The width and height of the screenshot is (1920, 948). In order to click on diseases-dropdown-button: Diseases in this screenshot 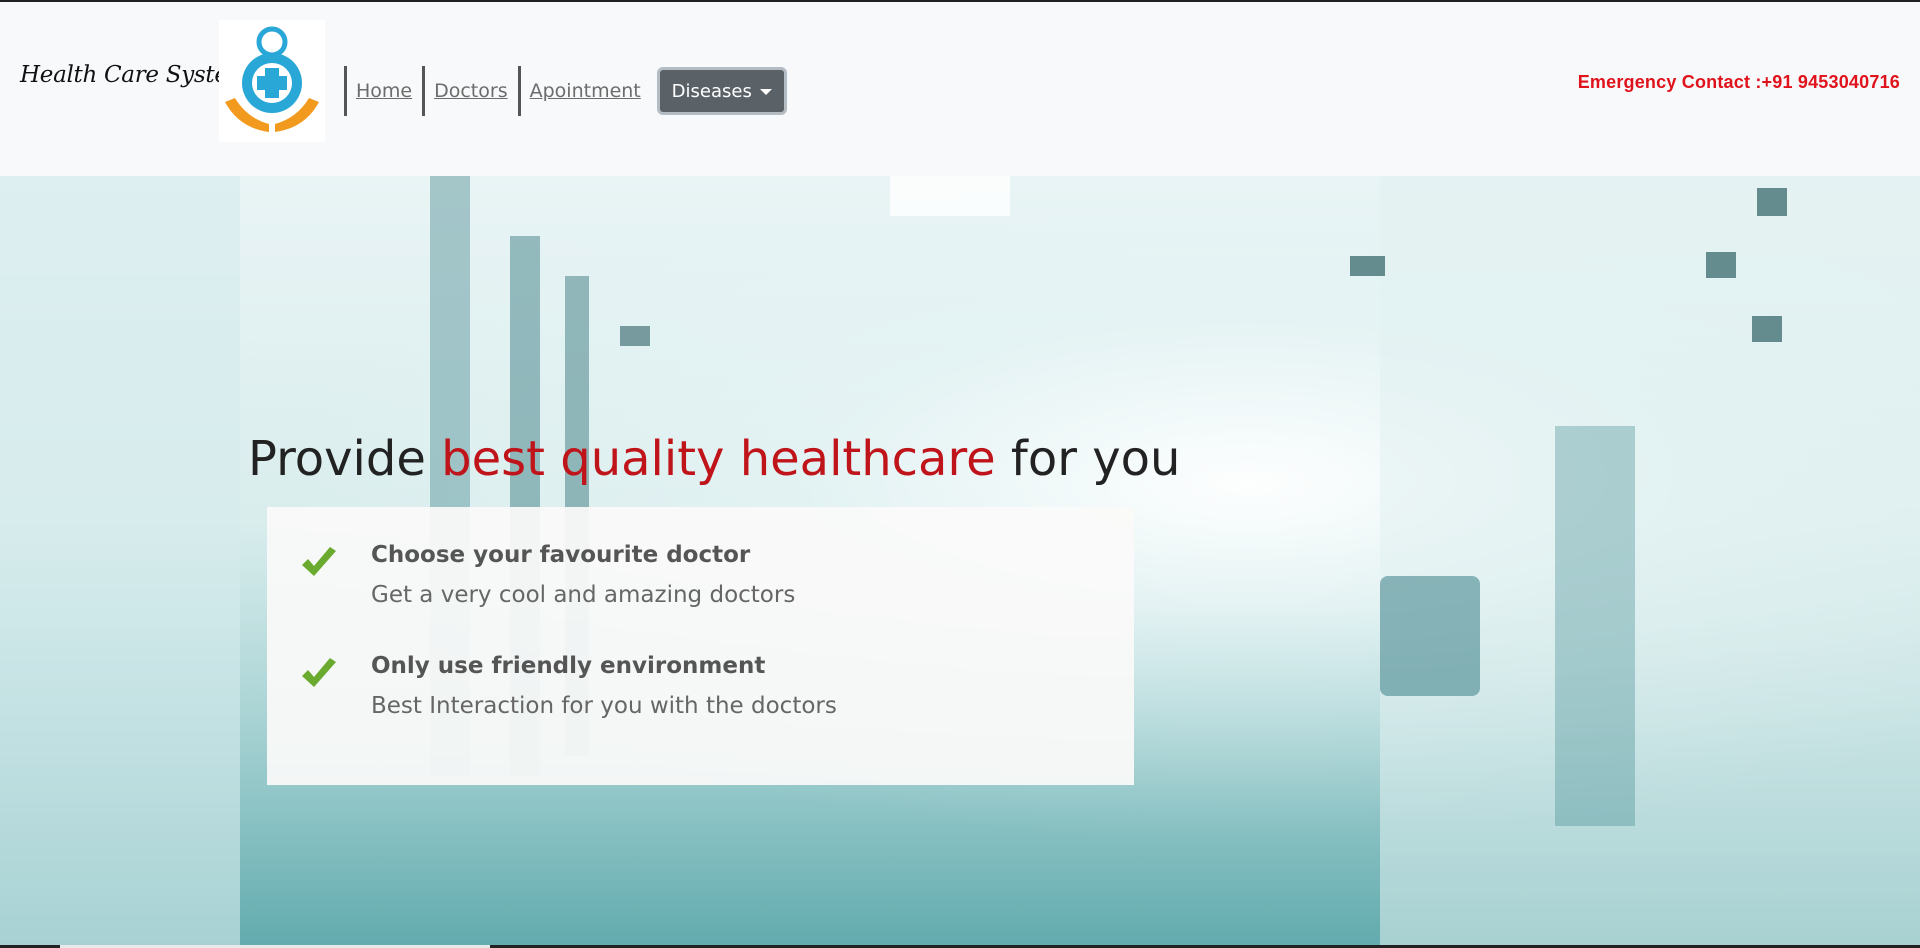, I will do `click(721, 91)`.